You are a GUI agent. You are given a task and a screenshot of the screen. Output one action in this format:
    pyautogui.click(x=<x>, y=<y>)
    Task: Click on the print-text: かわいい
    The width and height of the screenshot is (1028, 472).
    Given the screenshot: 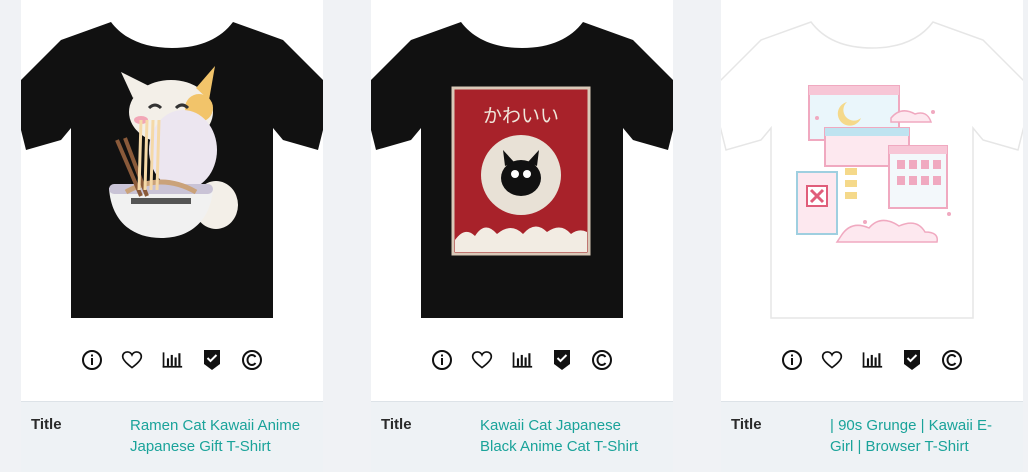 What is the action you would take?
    pyautogui.click(x=521, y=116)
    